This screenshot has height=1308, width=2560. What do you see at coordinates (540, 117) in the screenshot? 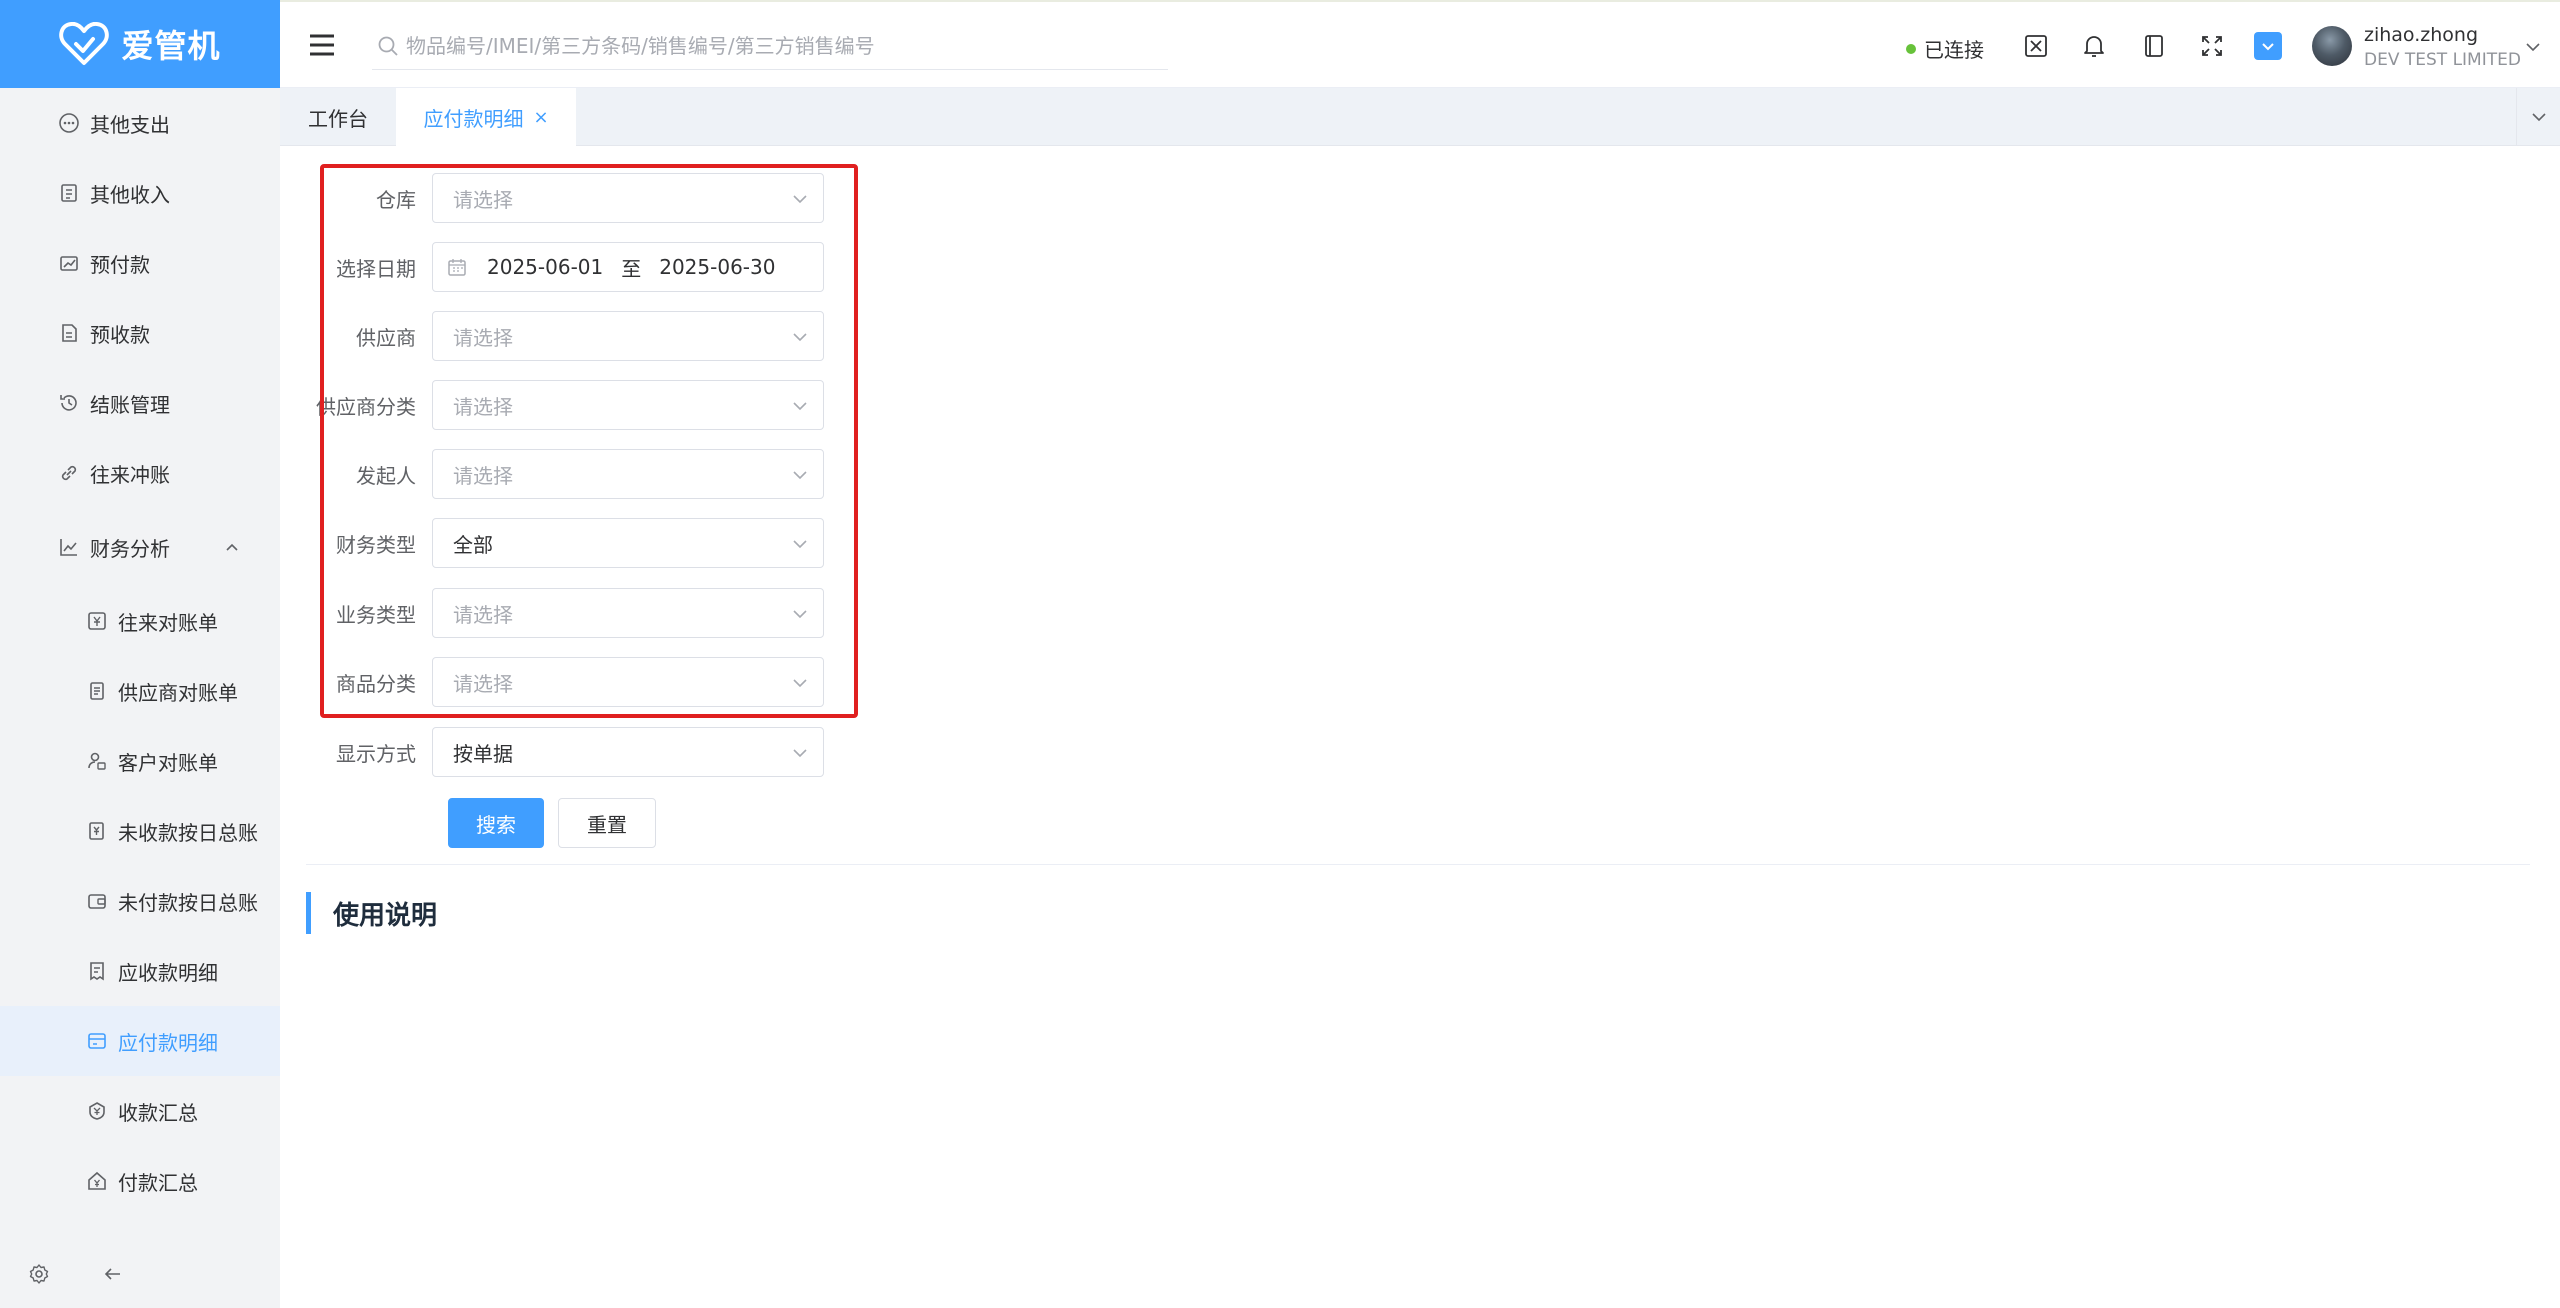
I see `close-icon: ×` at bounding box center [540, 117].